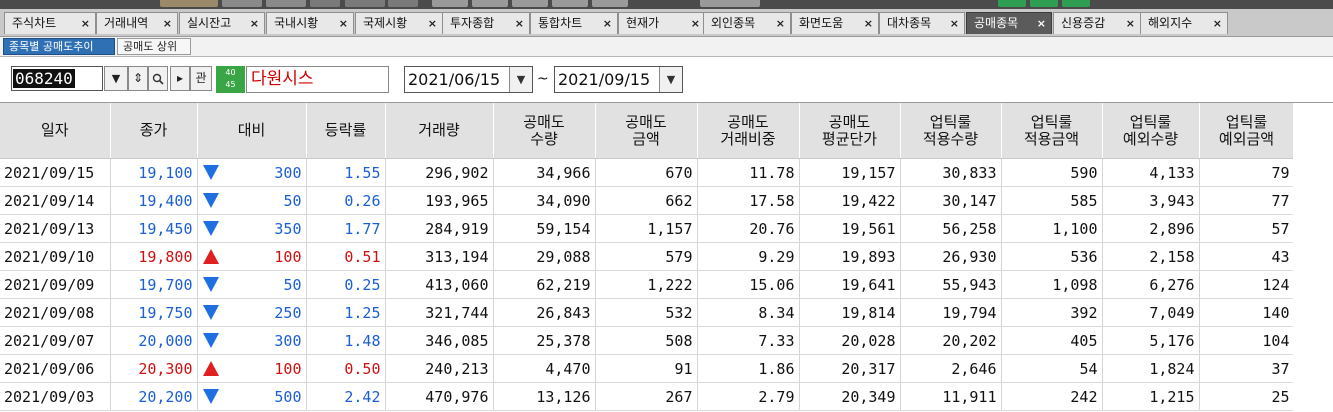 The width and height of the screenshot is (1333, 412). I want to click on subtab-short-top: 공매도 상위, so click(154, 46).